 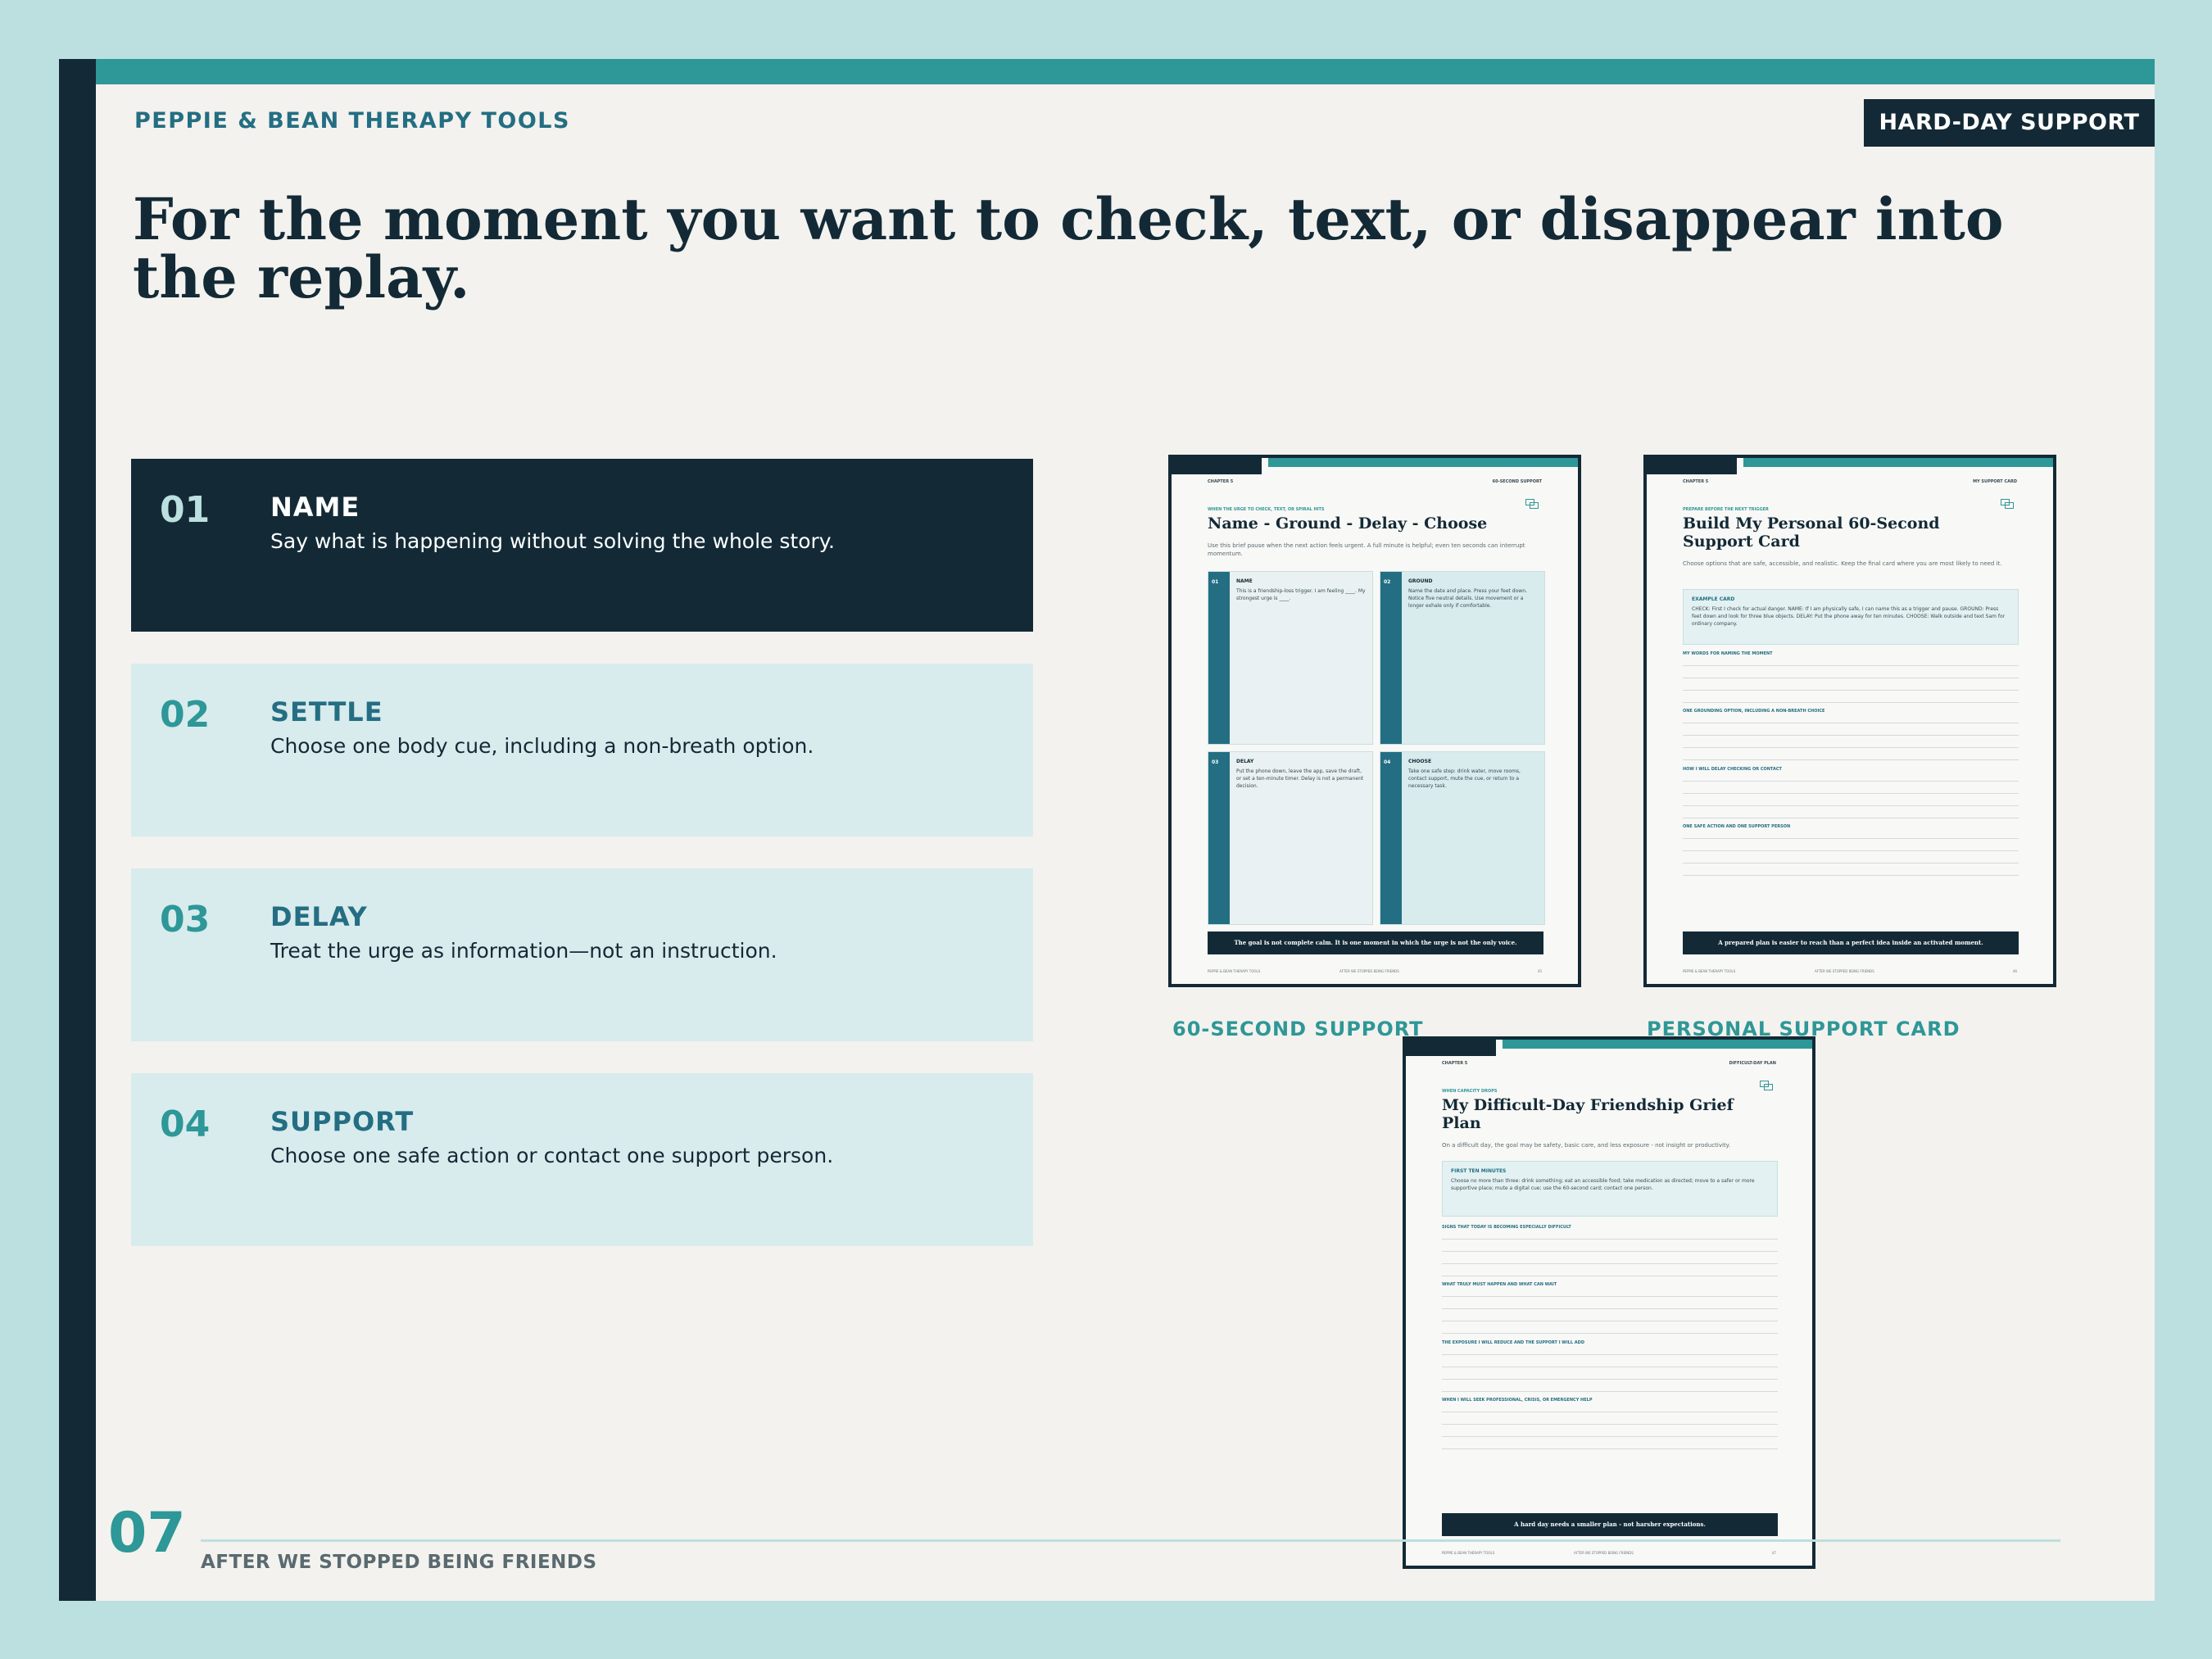 I want to click on step-number: 03, so click(x=185, y=920).